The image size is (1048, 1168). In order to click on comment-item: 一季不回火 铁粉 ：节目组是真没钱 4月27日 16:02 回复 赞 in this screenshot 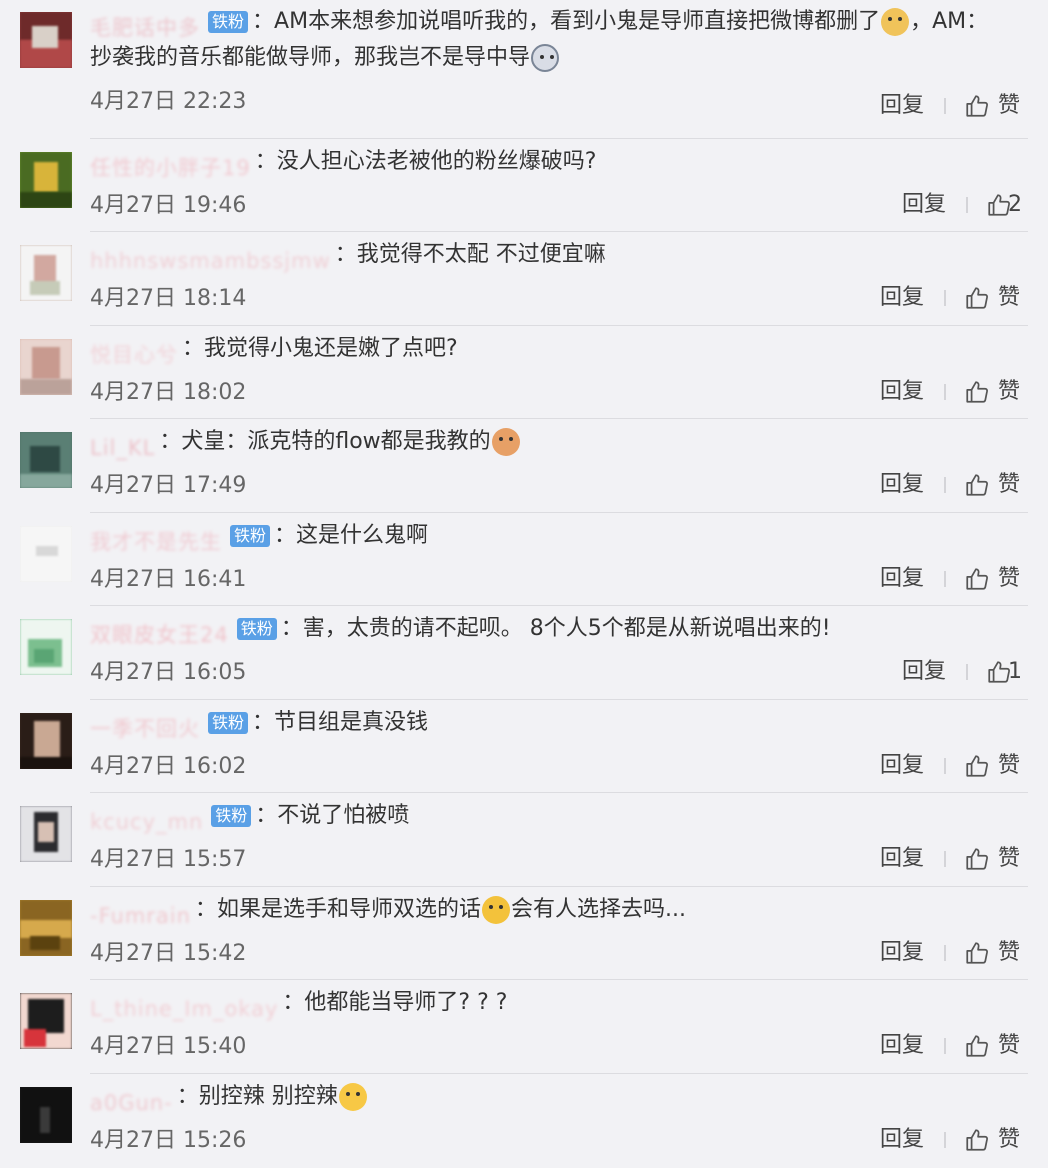, I will do `click(524, 747)`.